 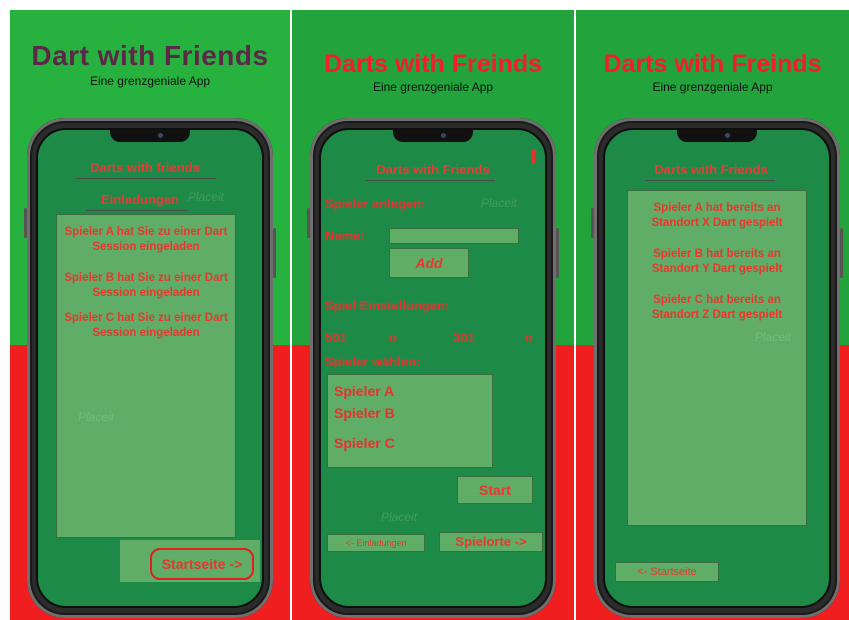 I want to click on heading-underline, so click(x=137, y=210).